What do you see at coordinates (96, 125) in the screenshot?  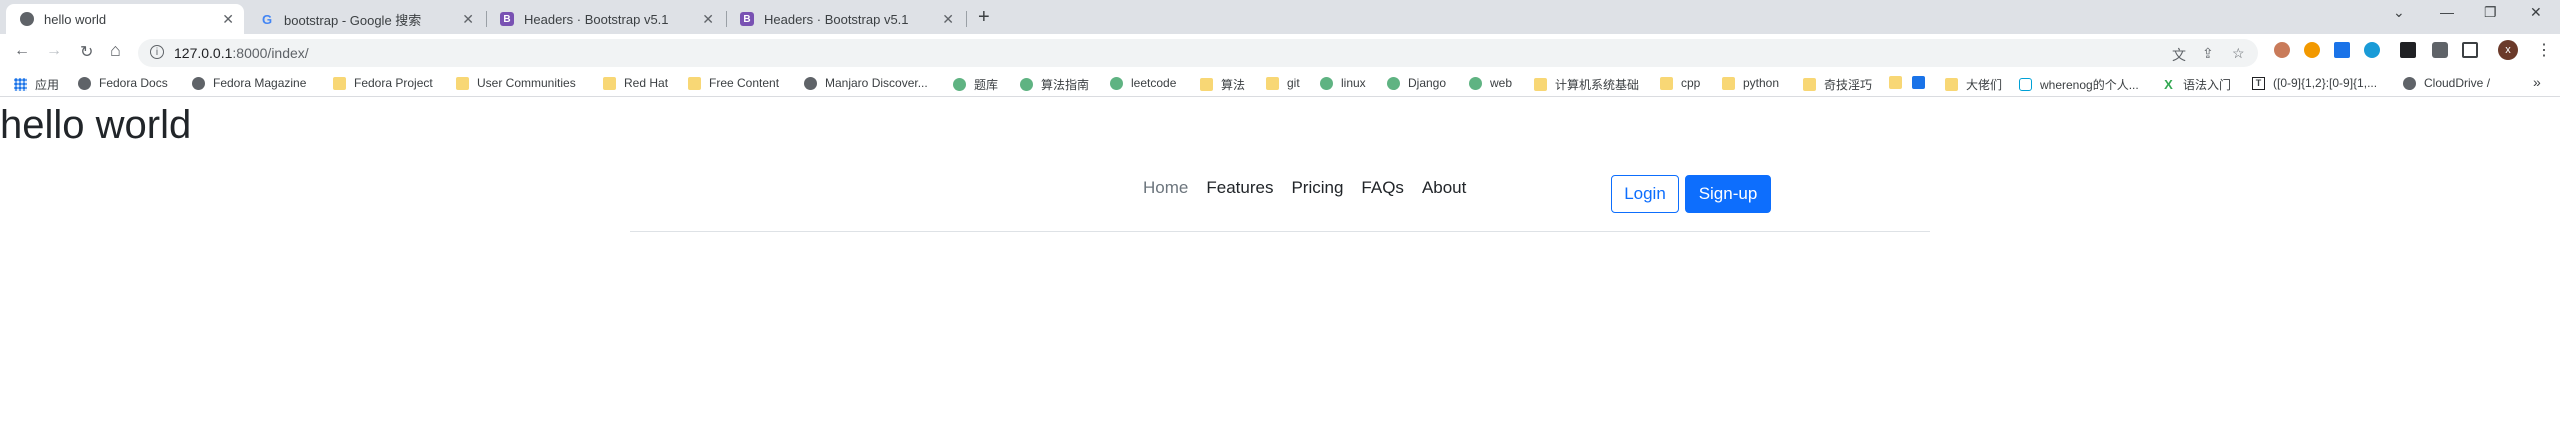 I see `page-title: hello world` at bounding box center [96, 125].